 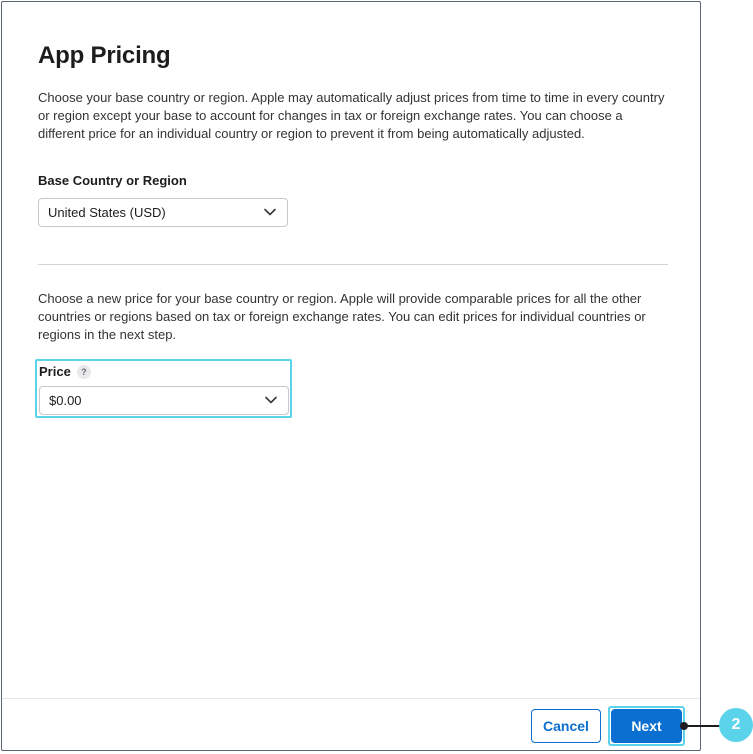 I want to click on price-label: Price ?, so click(x=65, y=371).